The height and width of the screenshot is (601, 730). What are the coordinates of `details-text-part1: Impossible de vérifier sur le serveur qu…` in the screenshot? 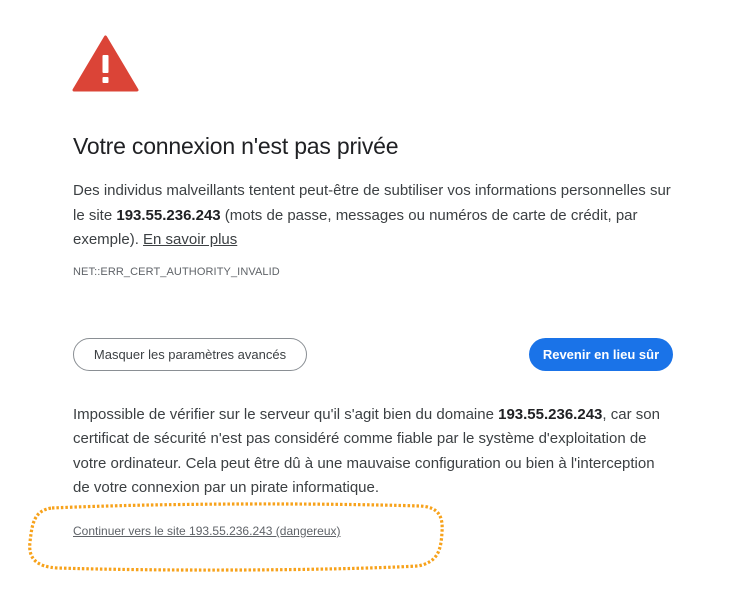 It's located at (286, 414).